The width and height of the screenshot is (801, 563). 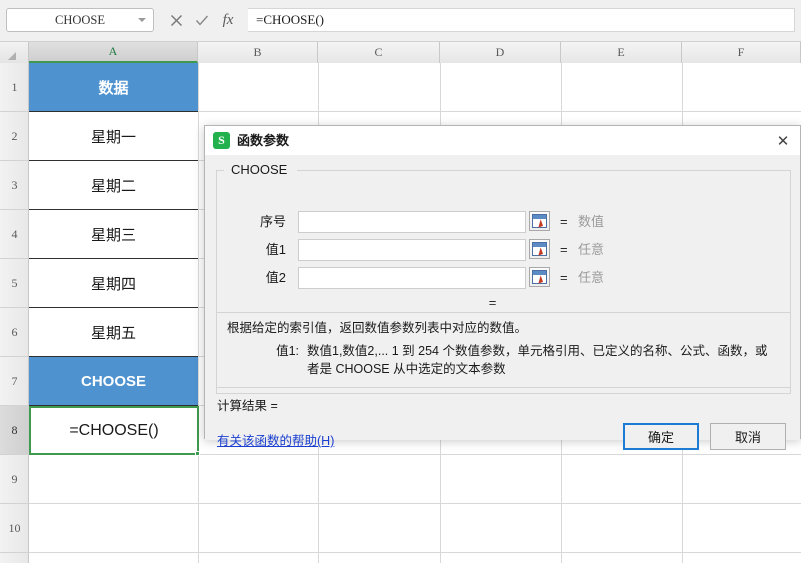 What do you see at coordinates (14, 479) in the screenshot?
I see `row-header-9: 9` at bounding box center [14, 479].